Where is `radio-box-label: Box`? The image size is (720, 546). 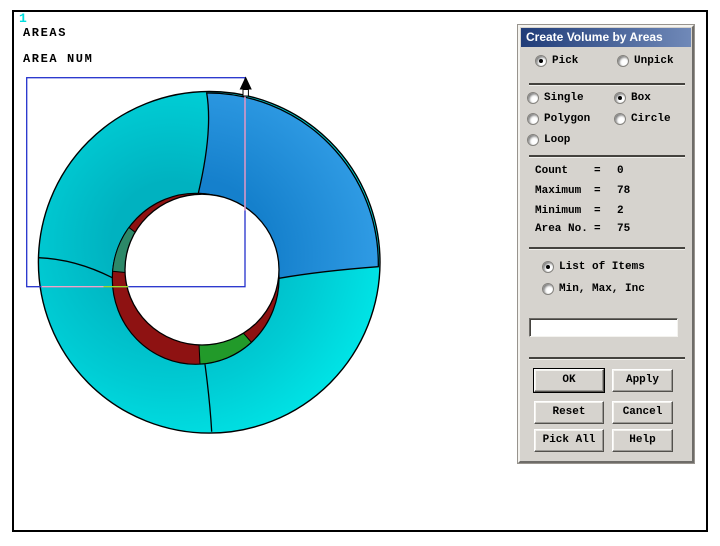 radio-box-label: Box is located at coordinates (641, 98).